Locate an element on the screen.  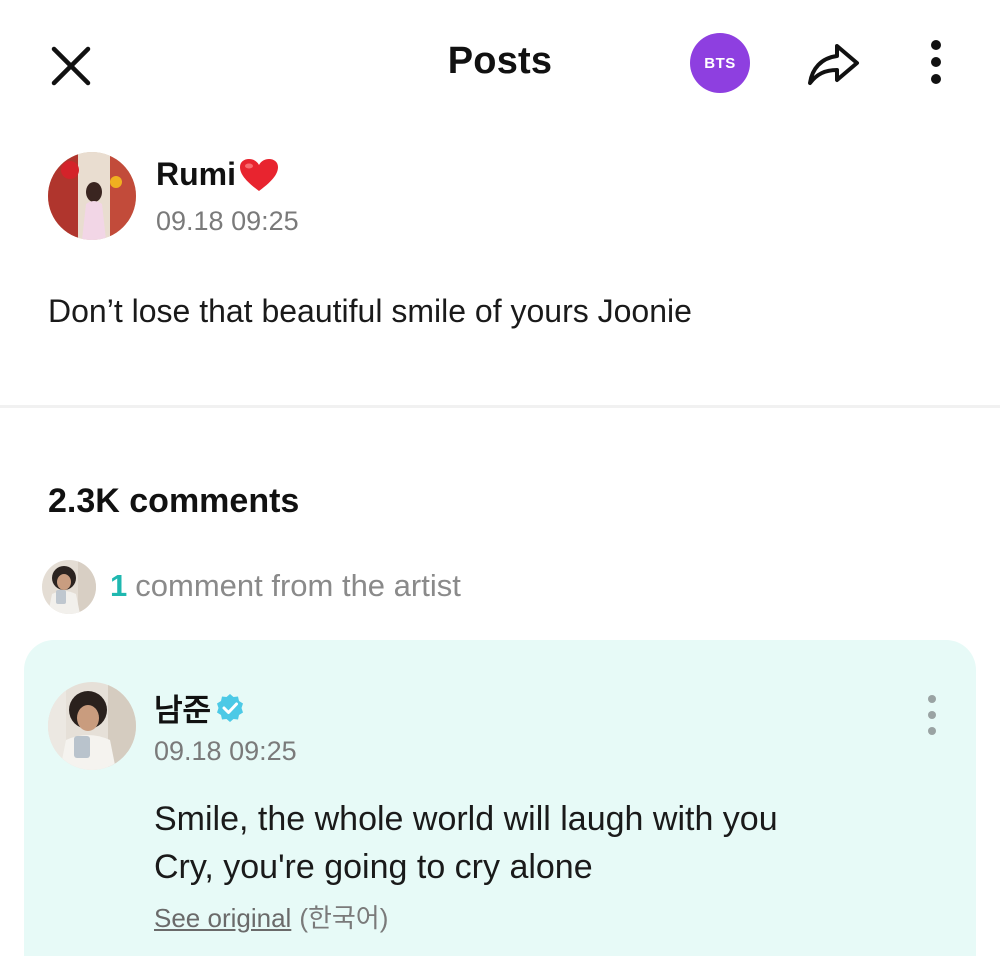
author-name-text: Rumi is located at coordinates (196, 174).